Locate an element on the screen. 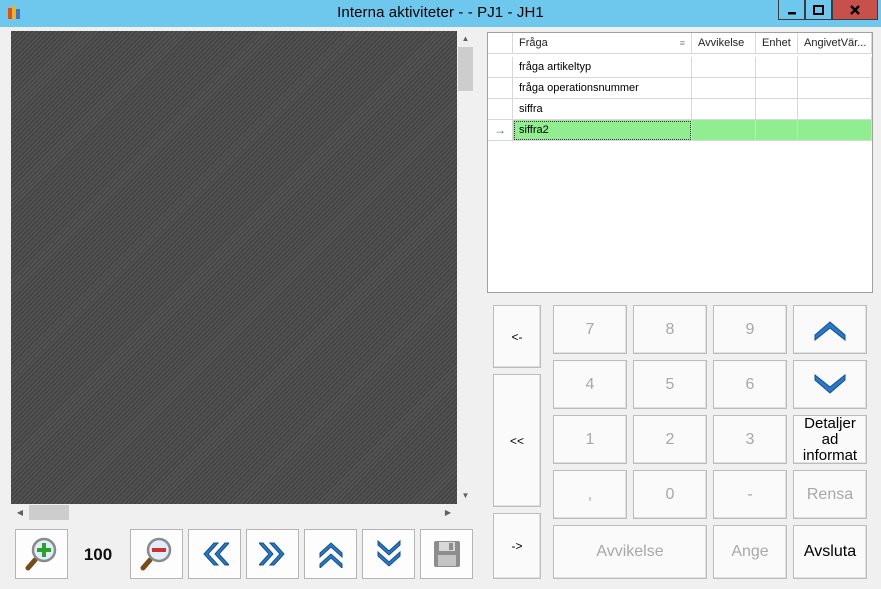 This screenshot has height=589, width=881. table-row: siffra is located at coordinates (680, 109).